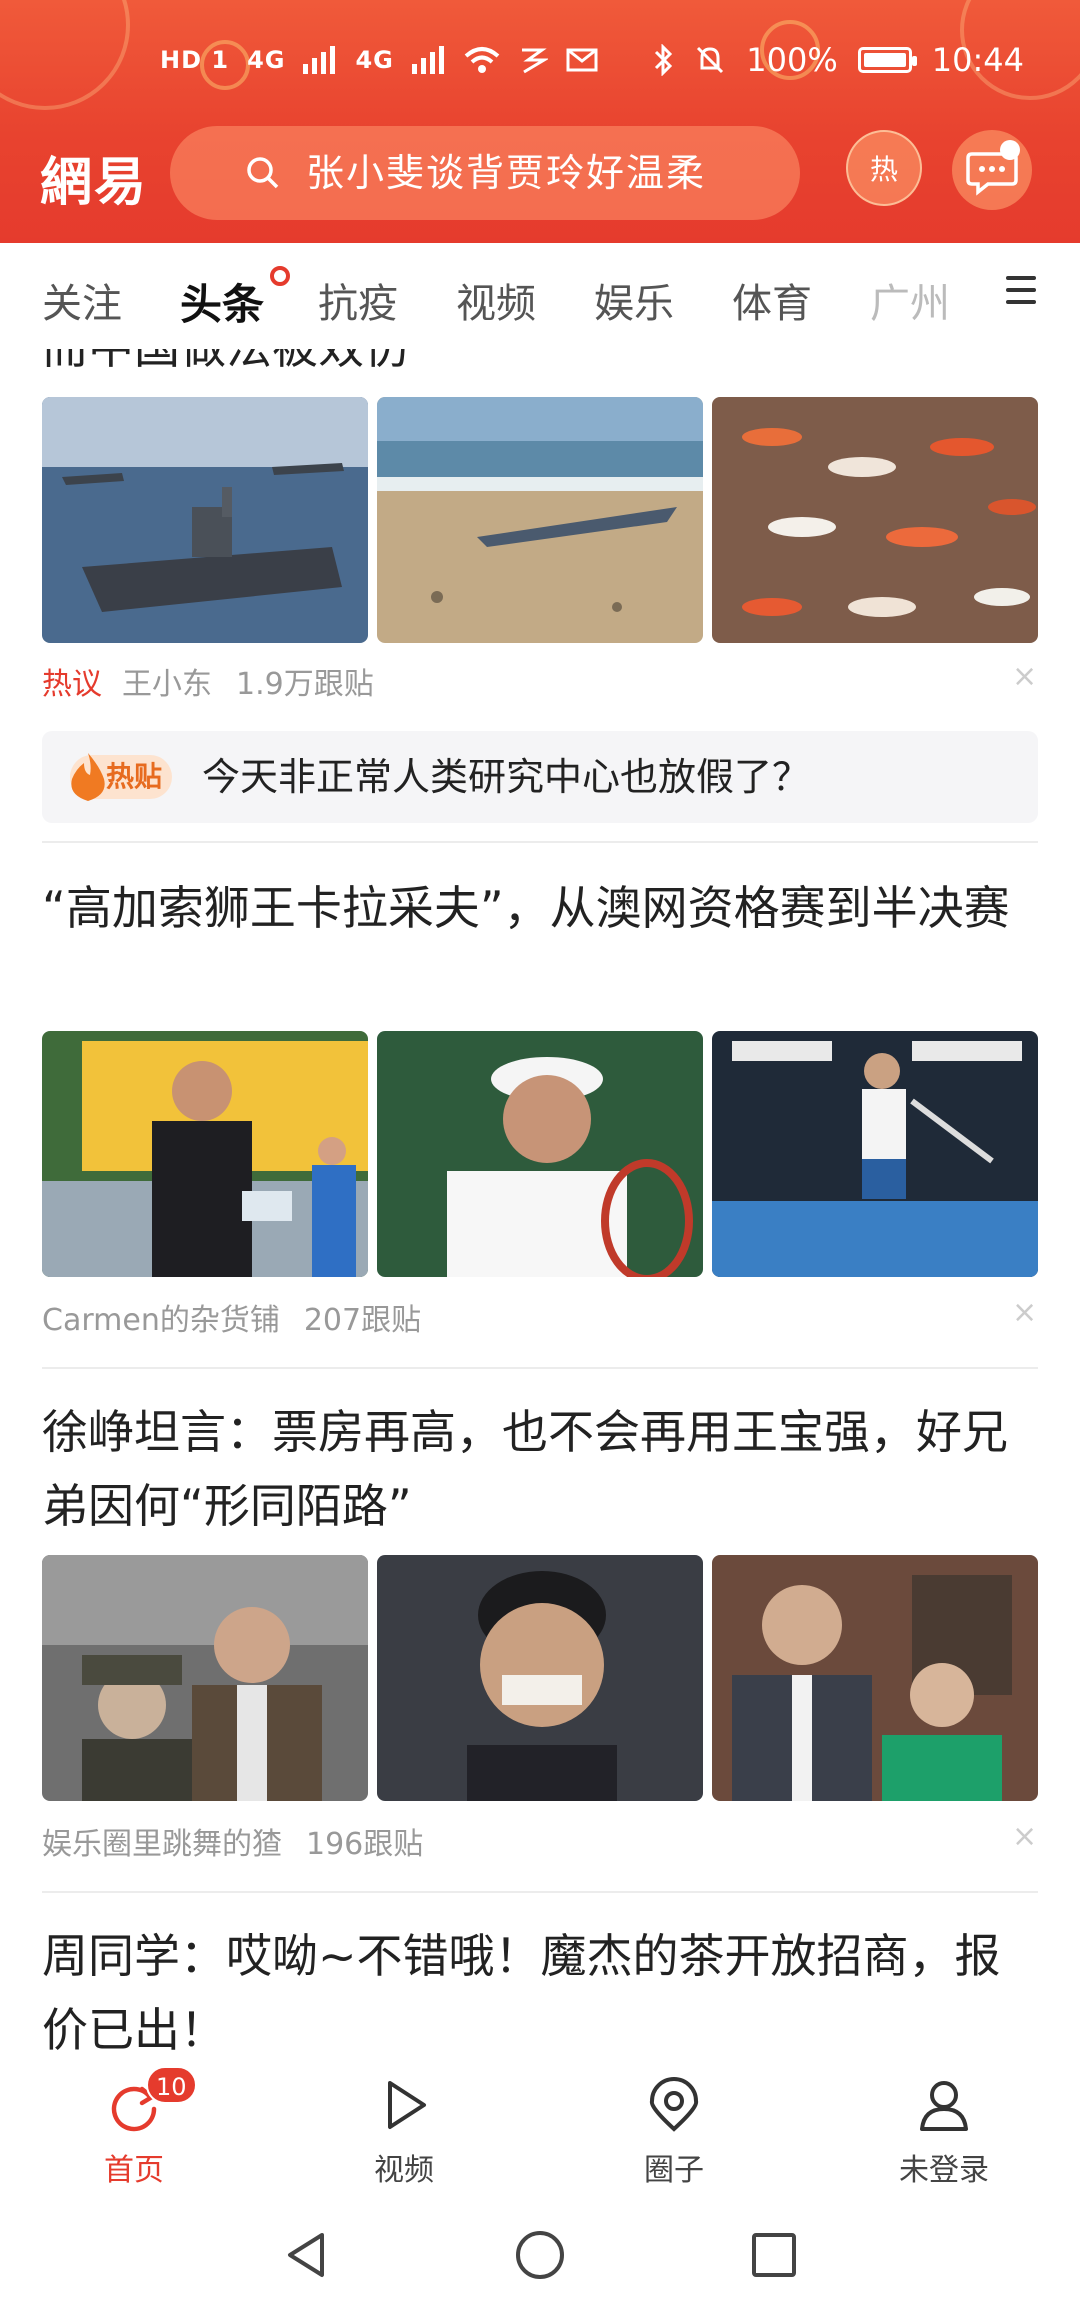 This screenshot has height=2310, width=1080. I want to click on article-meta: Carmen的杂货铺 207跟贴, so click(231, 1317).